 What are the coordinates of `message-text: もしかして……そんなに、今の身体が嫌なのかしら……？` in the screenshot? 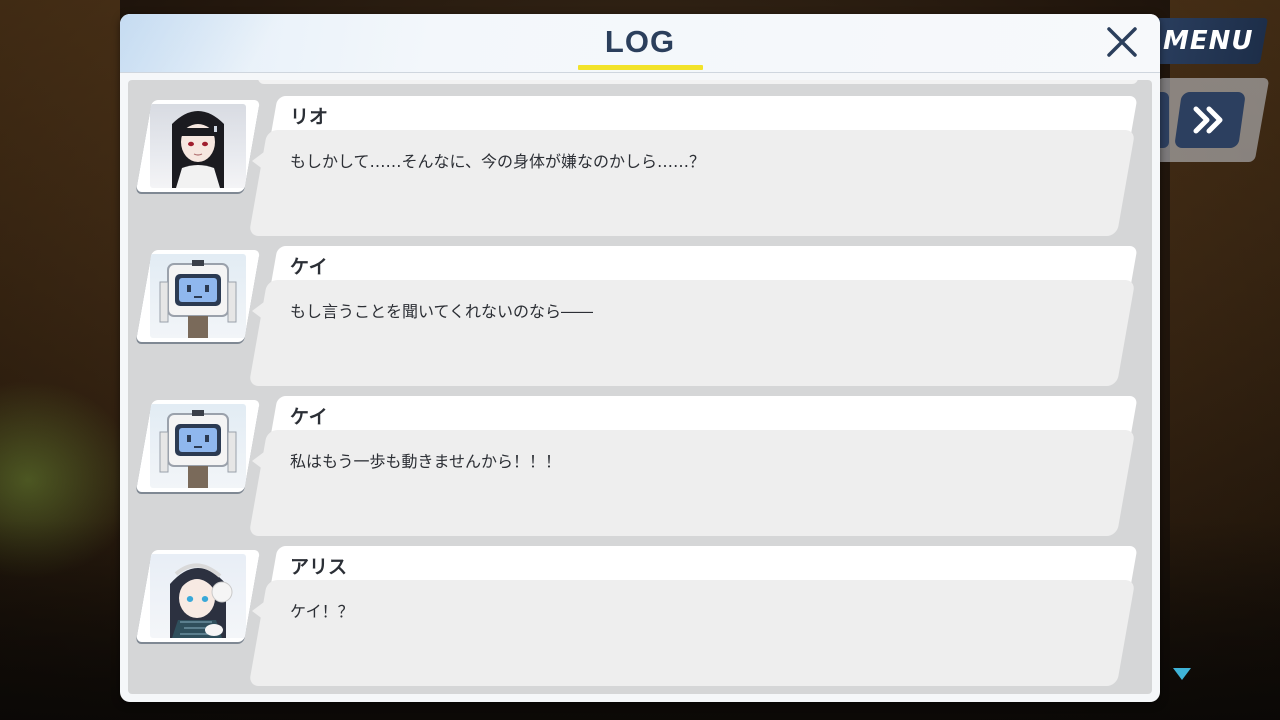 It's located at (498, 161).